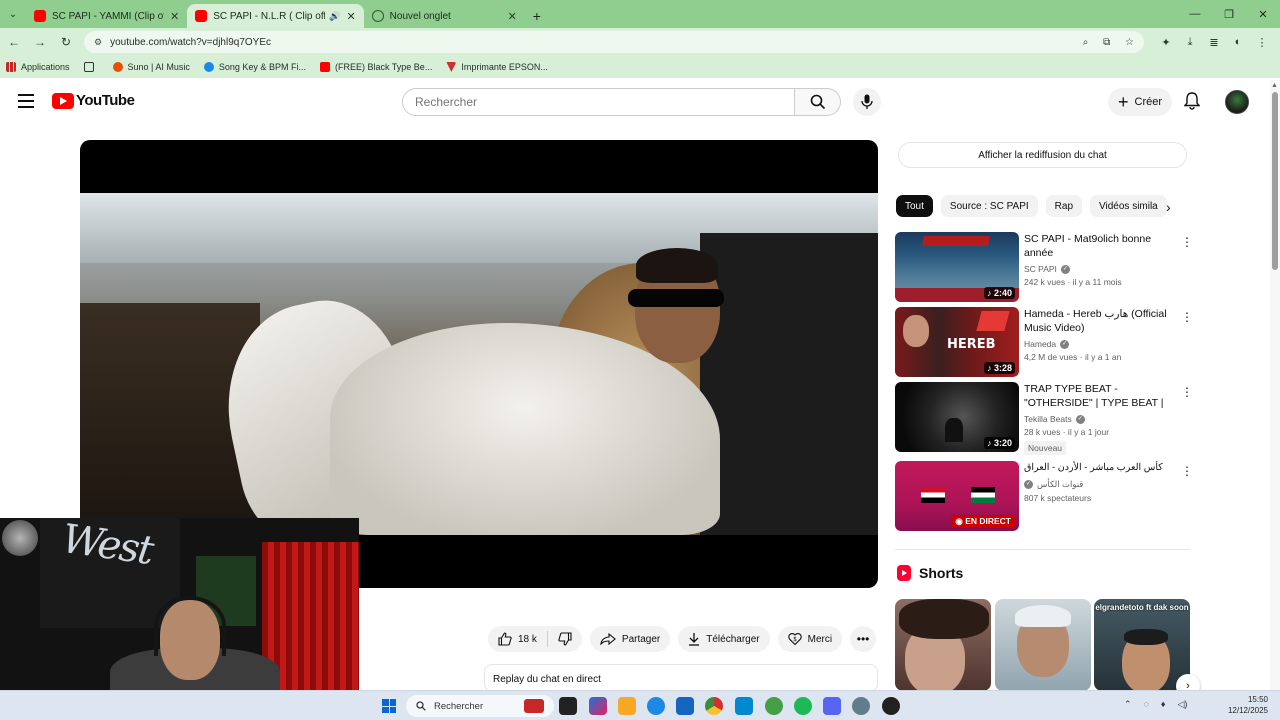 The image size is (1280, 720). Describe the element at coordinates (867, 102) in the screenshot. I see `voice-search-button` at that location.